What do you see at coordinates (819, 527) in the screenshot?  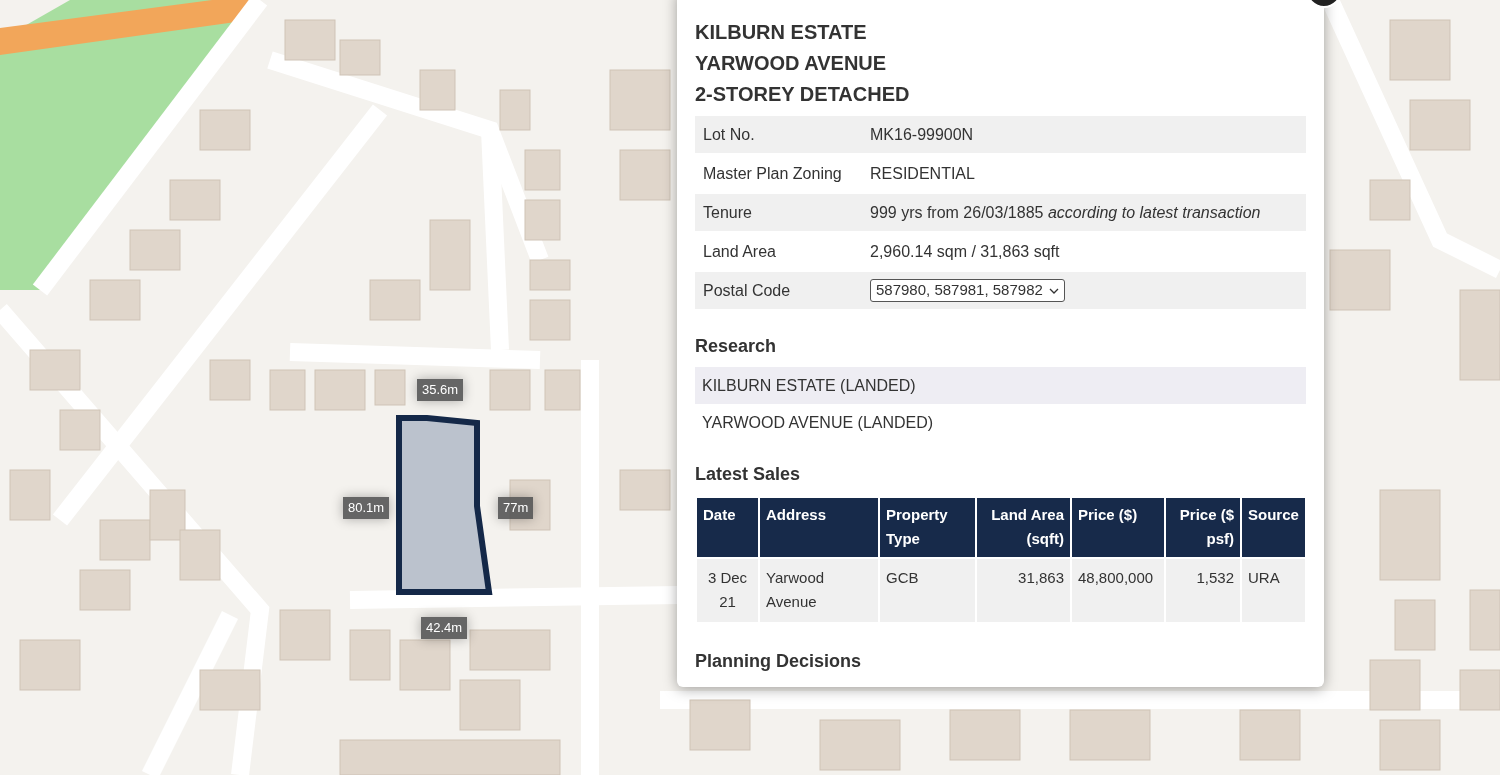 I see `column-header: Address` at bounding box center [819, 527].